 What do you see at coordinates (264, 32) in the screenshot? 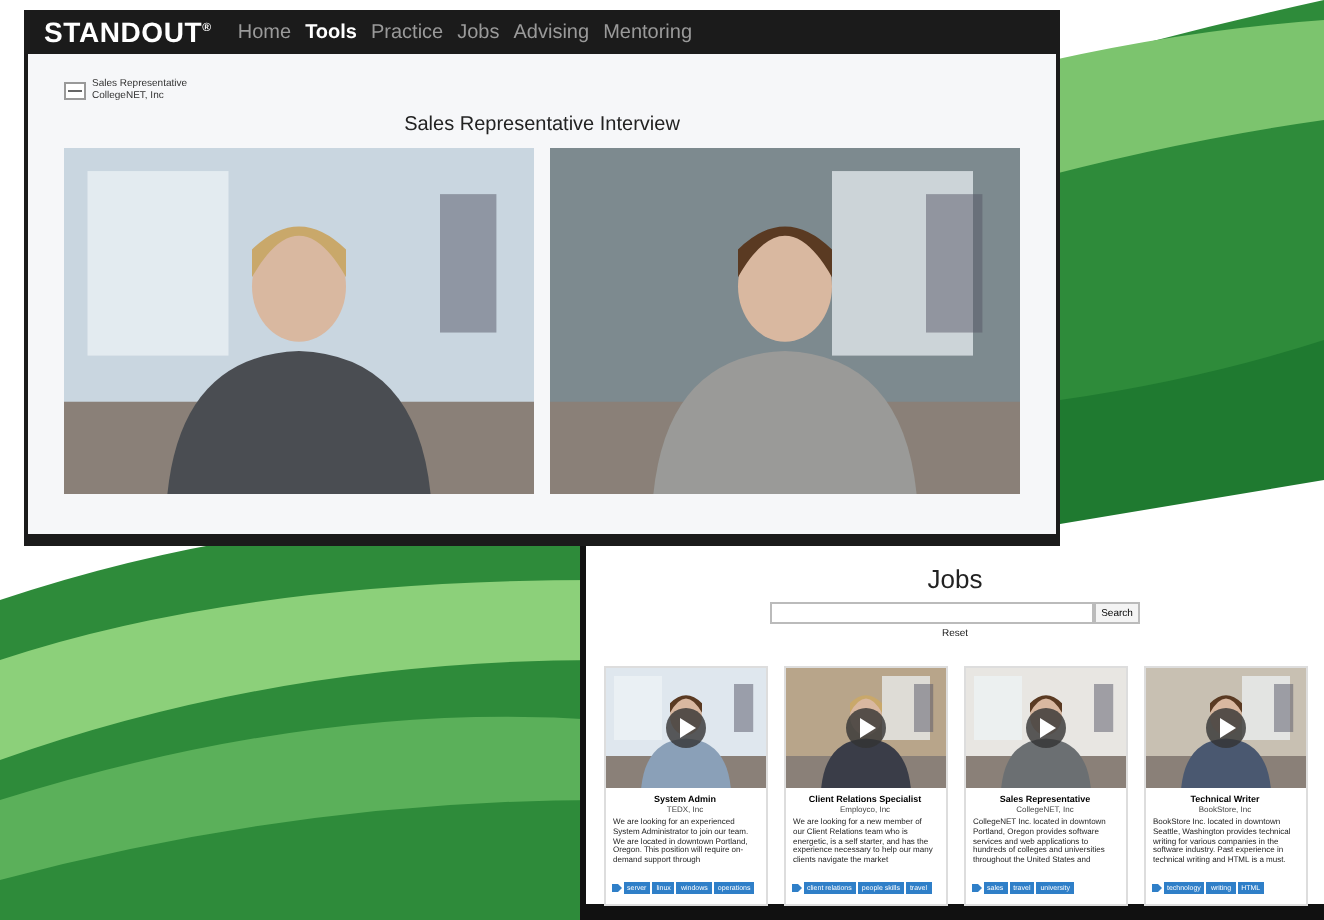
I see `nav-link: Home` at bounding box center [264, 32].